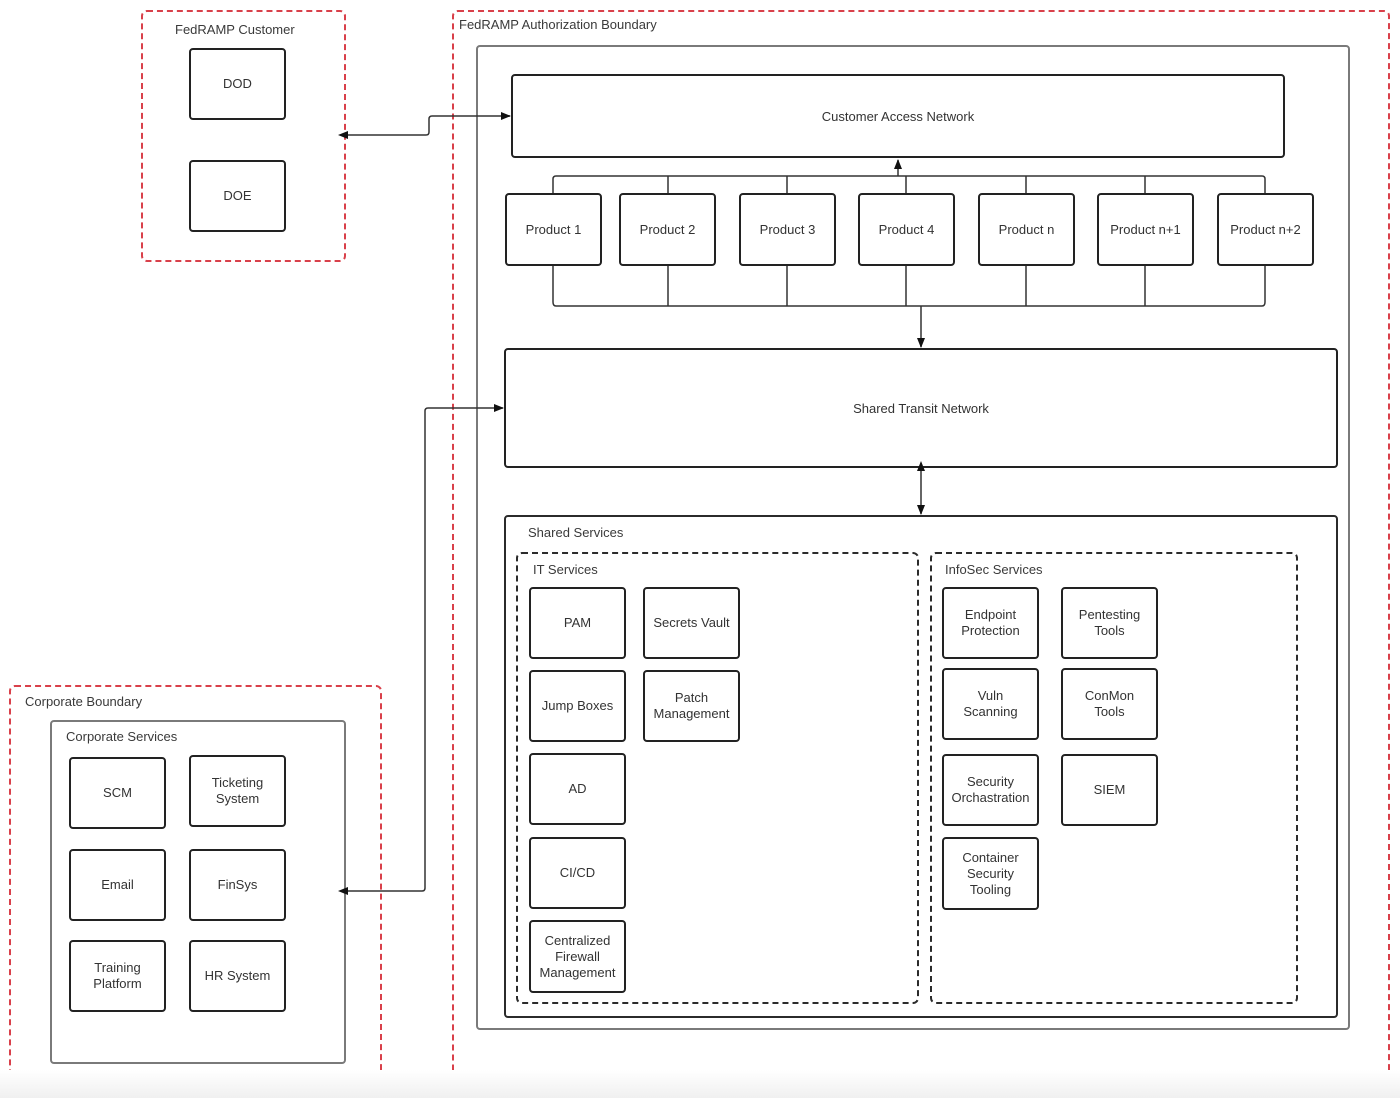 This screenshot has height=1098, width=1400. Describe the element at coordinates (700, 1084) in the screenshot. I see `bottom-fade` at that location.